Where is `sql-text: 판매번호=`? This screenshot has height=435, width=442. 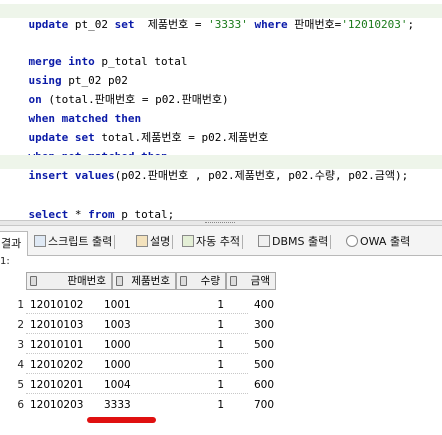
sql-text: 판매번호= is located at coordinates (314, 24).